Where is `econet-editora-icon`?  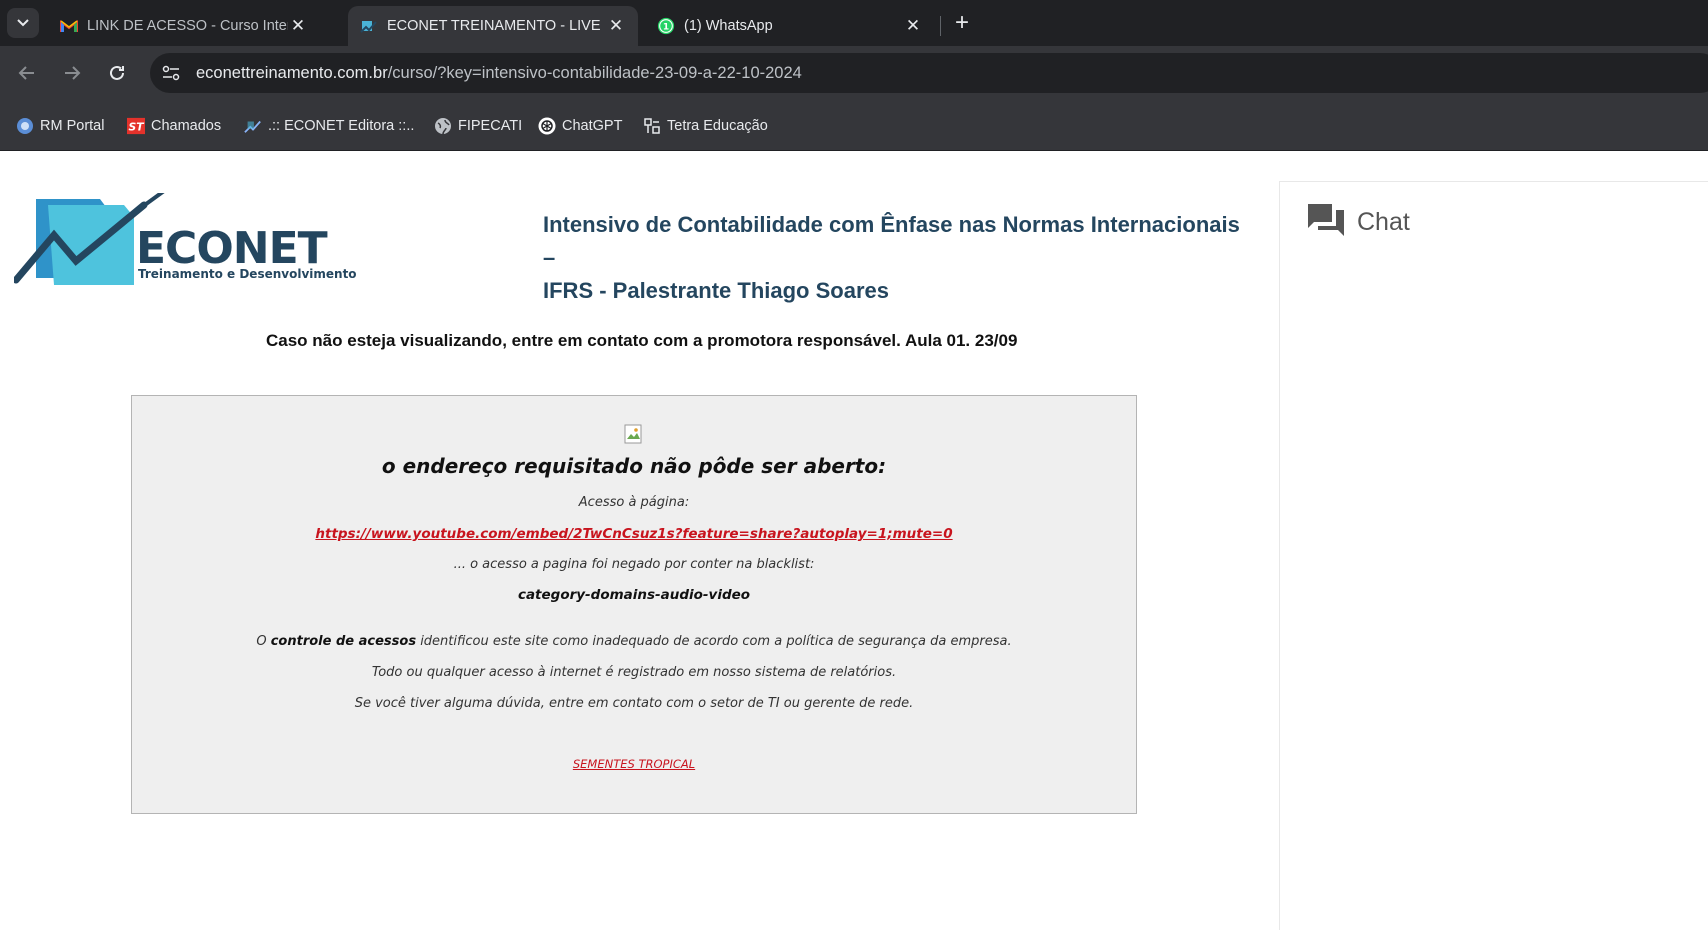 econet-editora-icon is located at coordinates (253, 126).